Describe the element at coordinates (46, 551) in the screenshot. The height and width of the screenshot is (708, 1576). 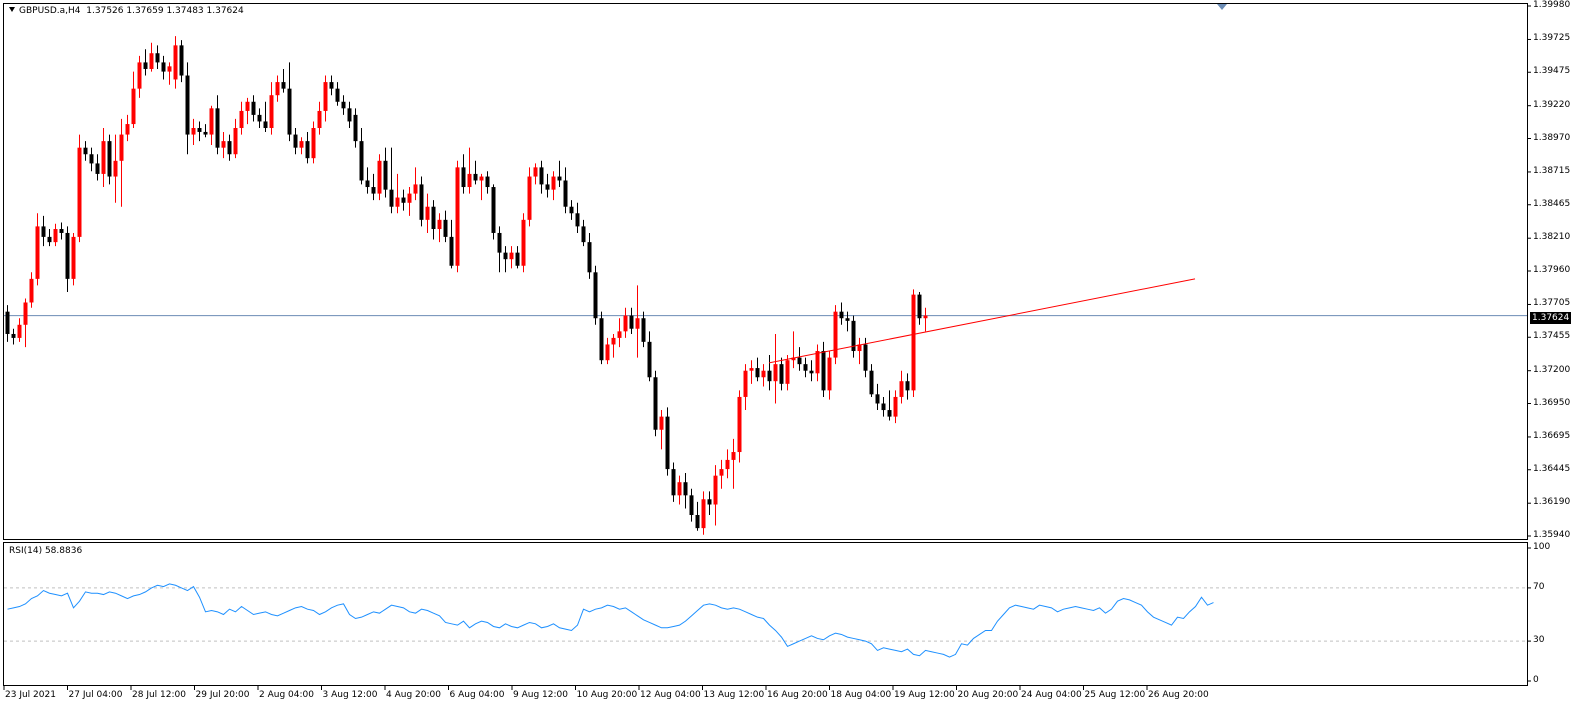
I see `rsi-title: RSI(14) 58.8836` at that location.